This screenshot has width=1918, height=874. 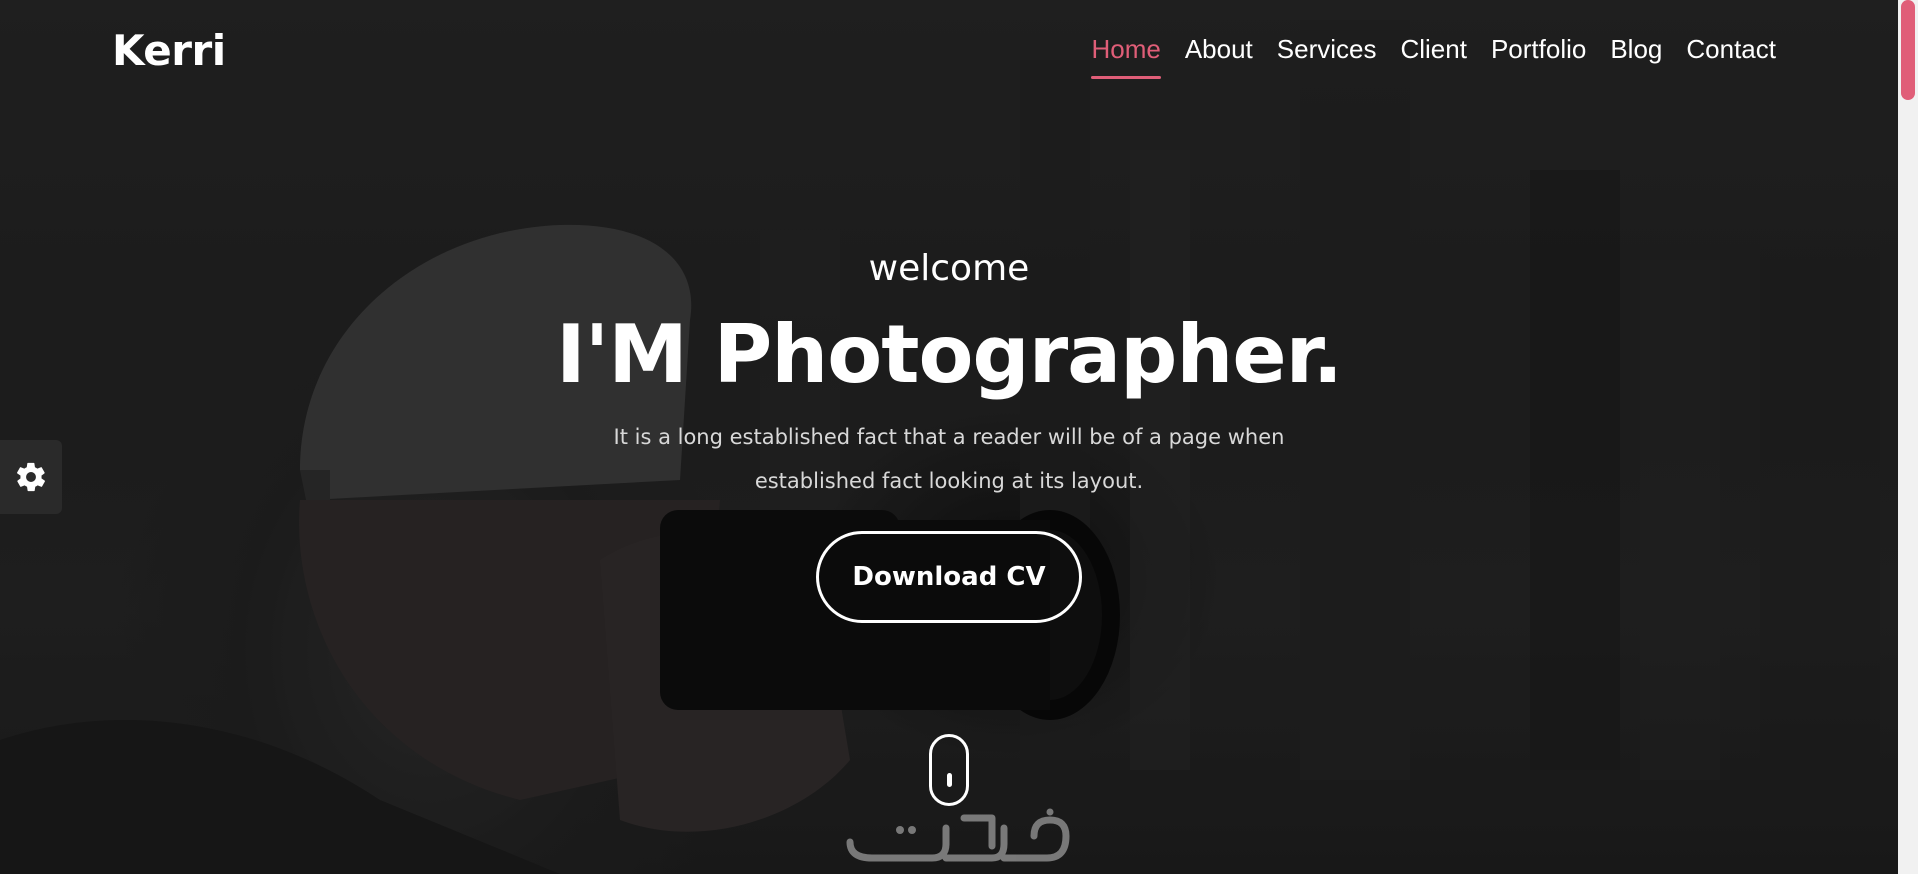 I want to click on nav-item-client: Client, so click(x=1433, y=56).